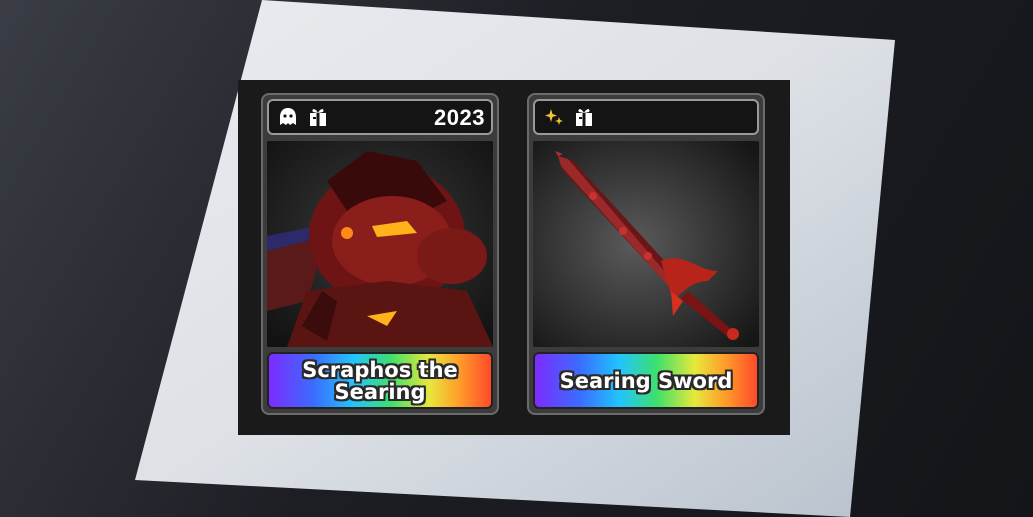  Describe the element at coordinates (380, 117) in the screenshot. I see `card-header: 2023` at that location.